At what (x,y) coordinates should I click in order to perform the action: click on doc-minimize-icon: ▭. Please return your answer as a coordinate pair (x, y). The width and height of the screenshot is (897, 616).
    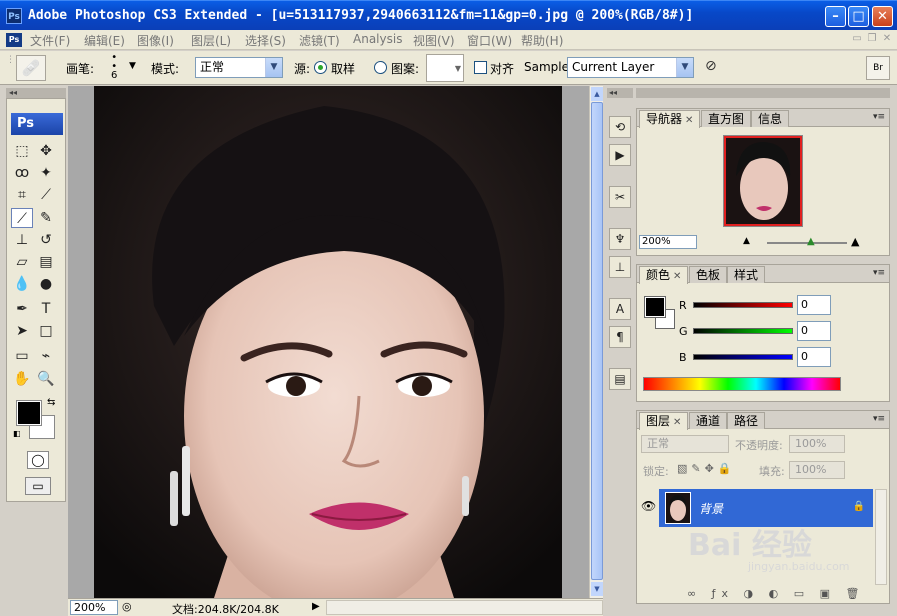
    Looking at the image, I should click on (857, 39).